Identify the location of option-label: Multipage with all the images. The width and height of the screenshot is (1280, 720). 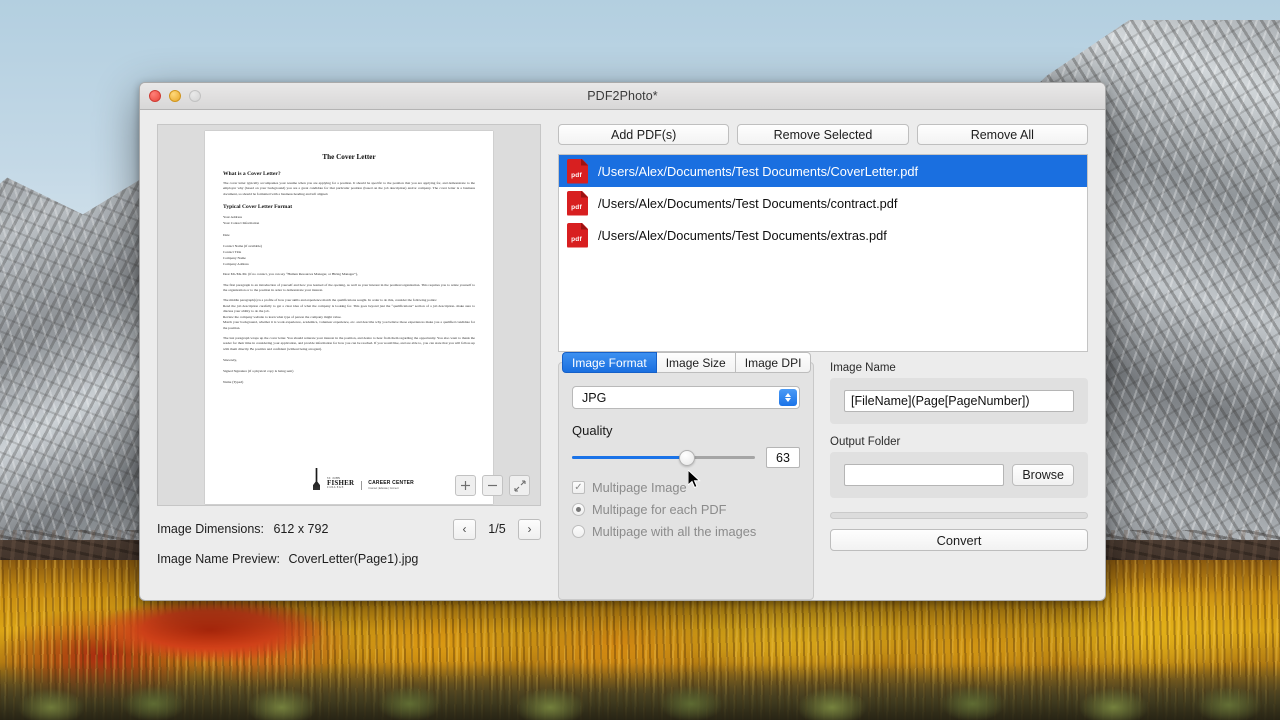
(674, 531).